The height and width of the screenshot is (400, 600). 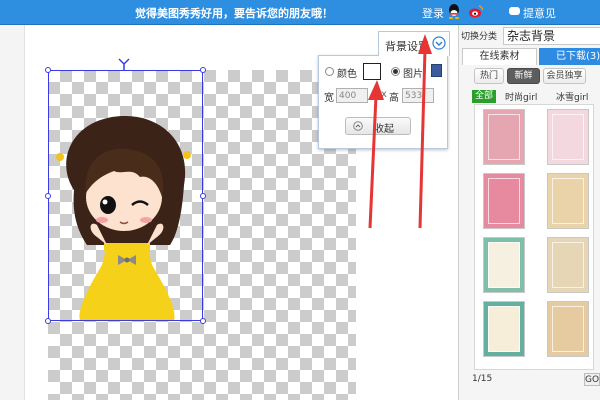 I want to click on top-bar: 觉得美图秀秀好用，要告诉您的朋友哦！ 登录 提意见, so click(x=300, y=12).